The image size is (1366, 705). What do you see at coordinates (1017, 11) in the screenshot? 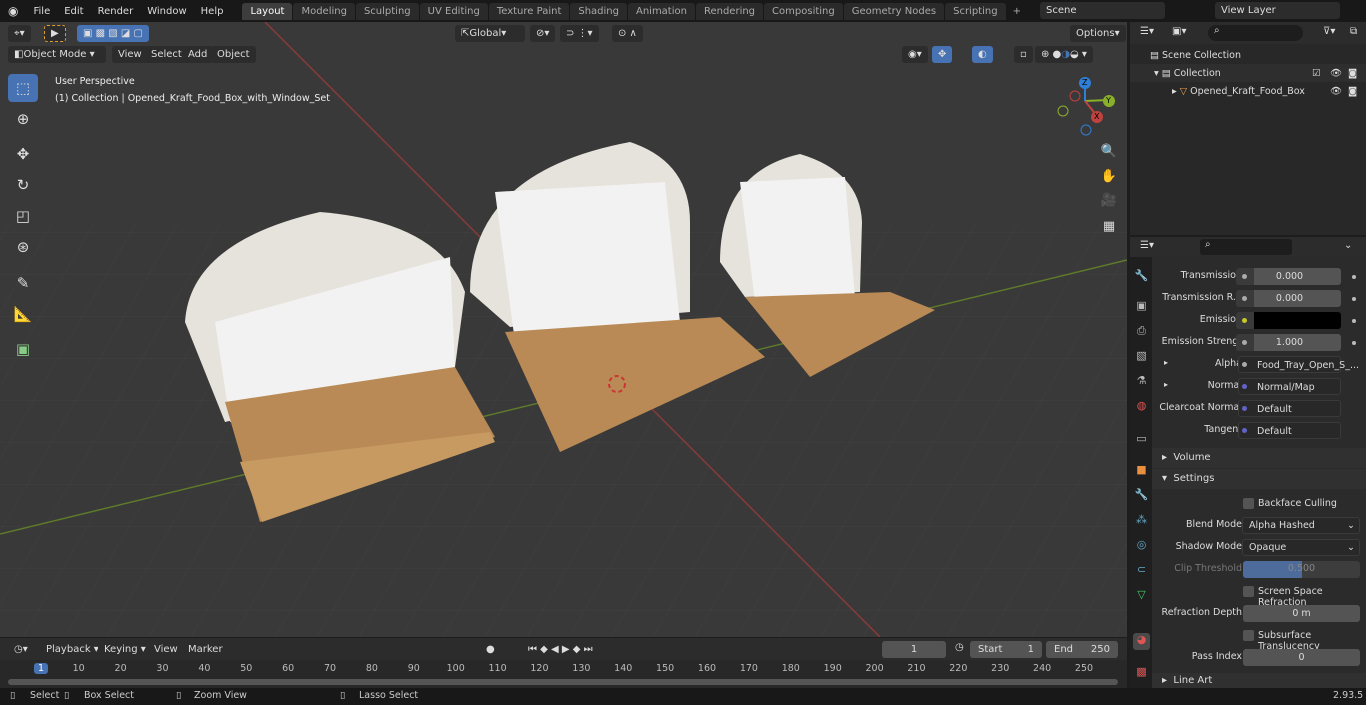
I see `add-workspace-button: +` at bounding box center [1017, 11].